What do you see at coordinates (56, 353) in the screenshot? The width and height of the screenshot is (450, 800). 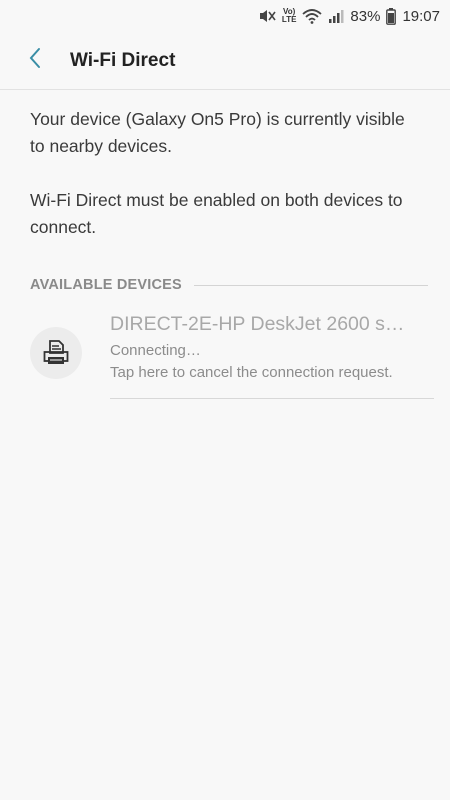 I see `printer-icon` at bounding box center [56, 353].